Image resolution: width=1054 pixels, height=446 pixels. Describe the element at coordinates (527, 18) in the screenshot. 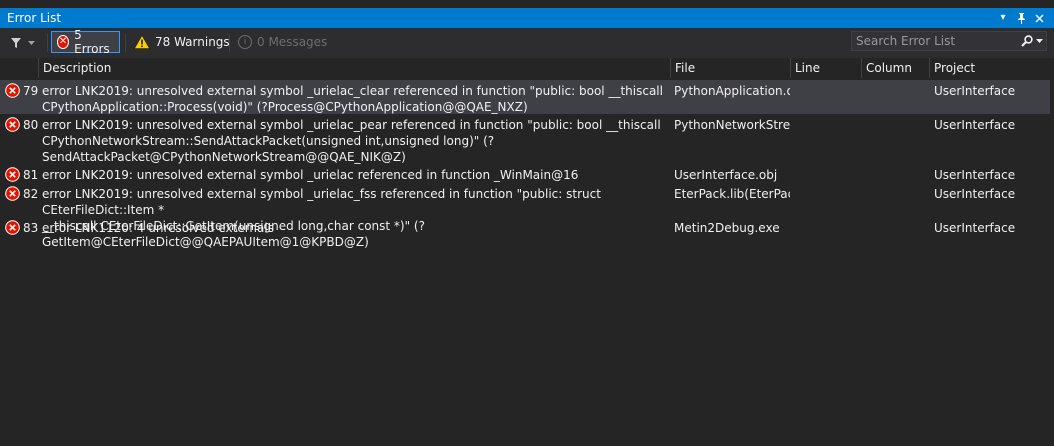

I see `error-list-title-bar: Error List ▾` at that location.